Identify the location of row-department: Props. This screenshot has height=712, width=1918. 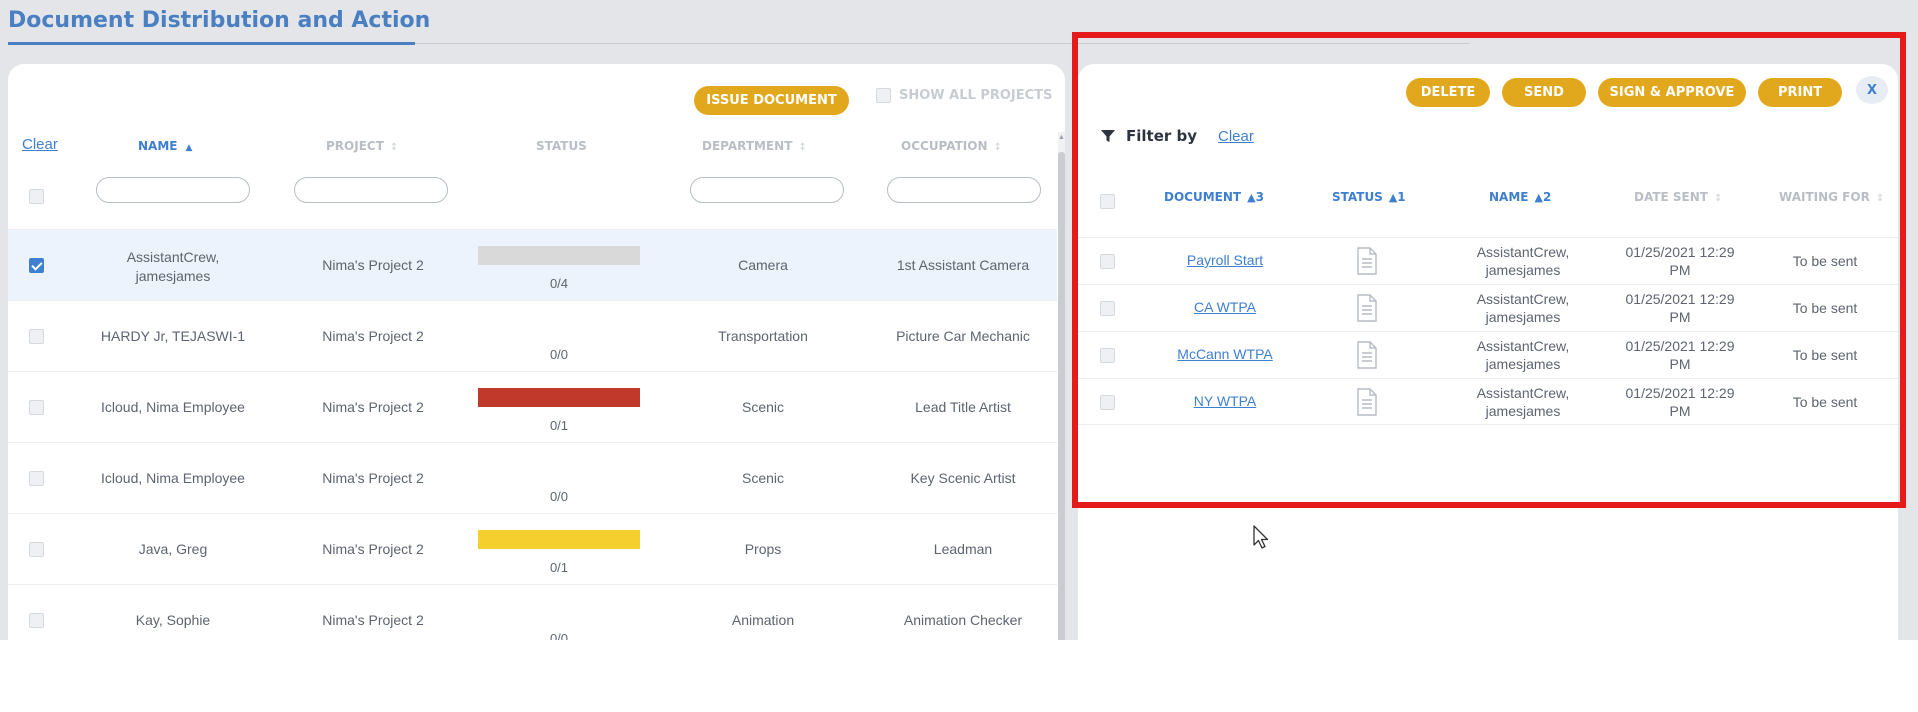
(763, 549).